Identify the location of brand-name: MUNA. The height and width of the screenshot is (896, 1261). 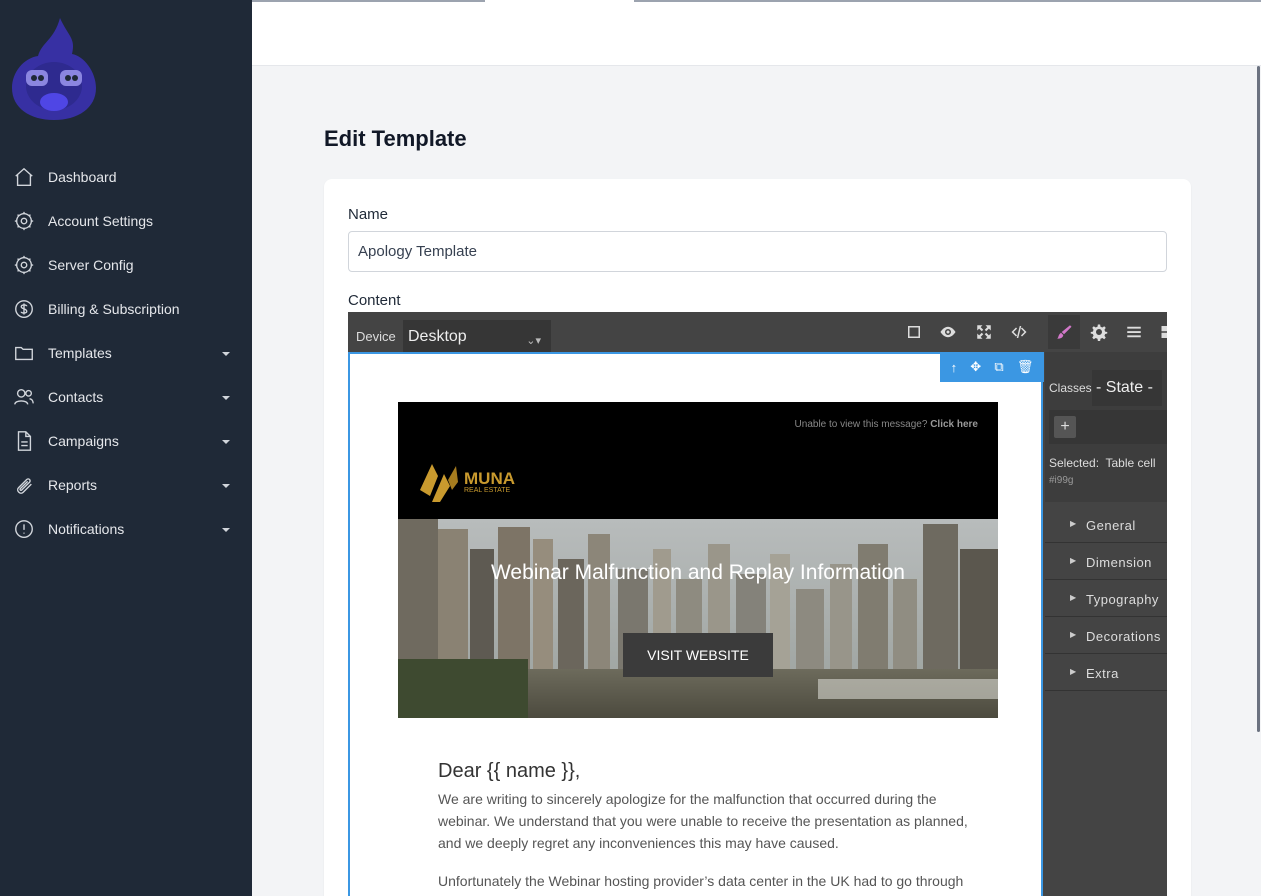
(489, 478).